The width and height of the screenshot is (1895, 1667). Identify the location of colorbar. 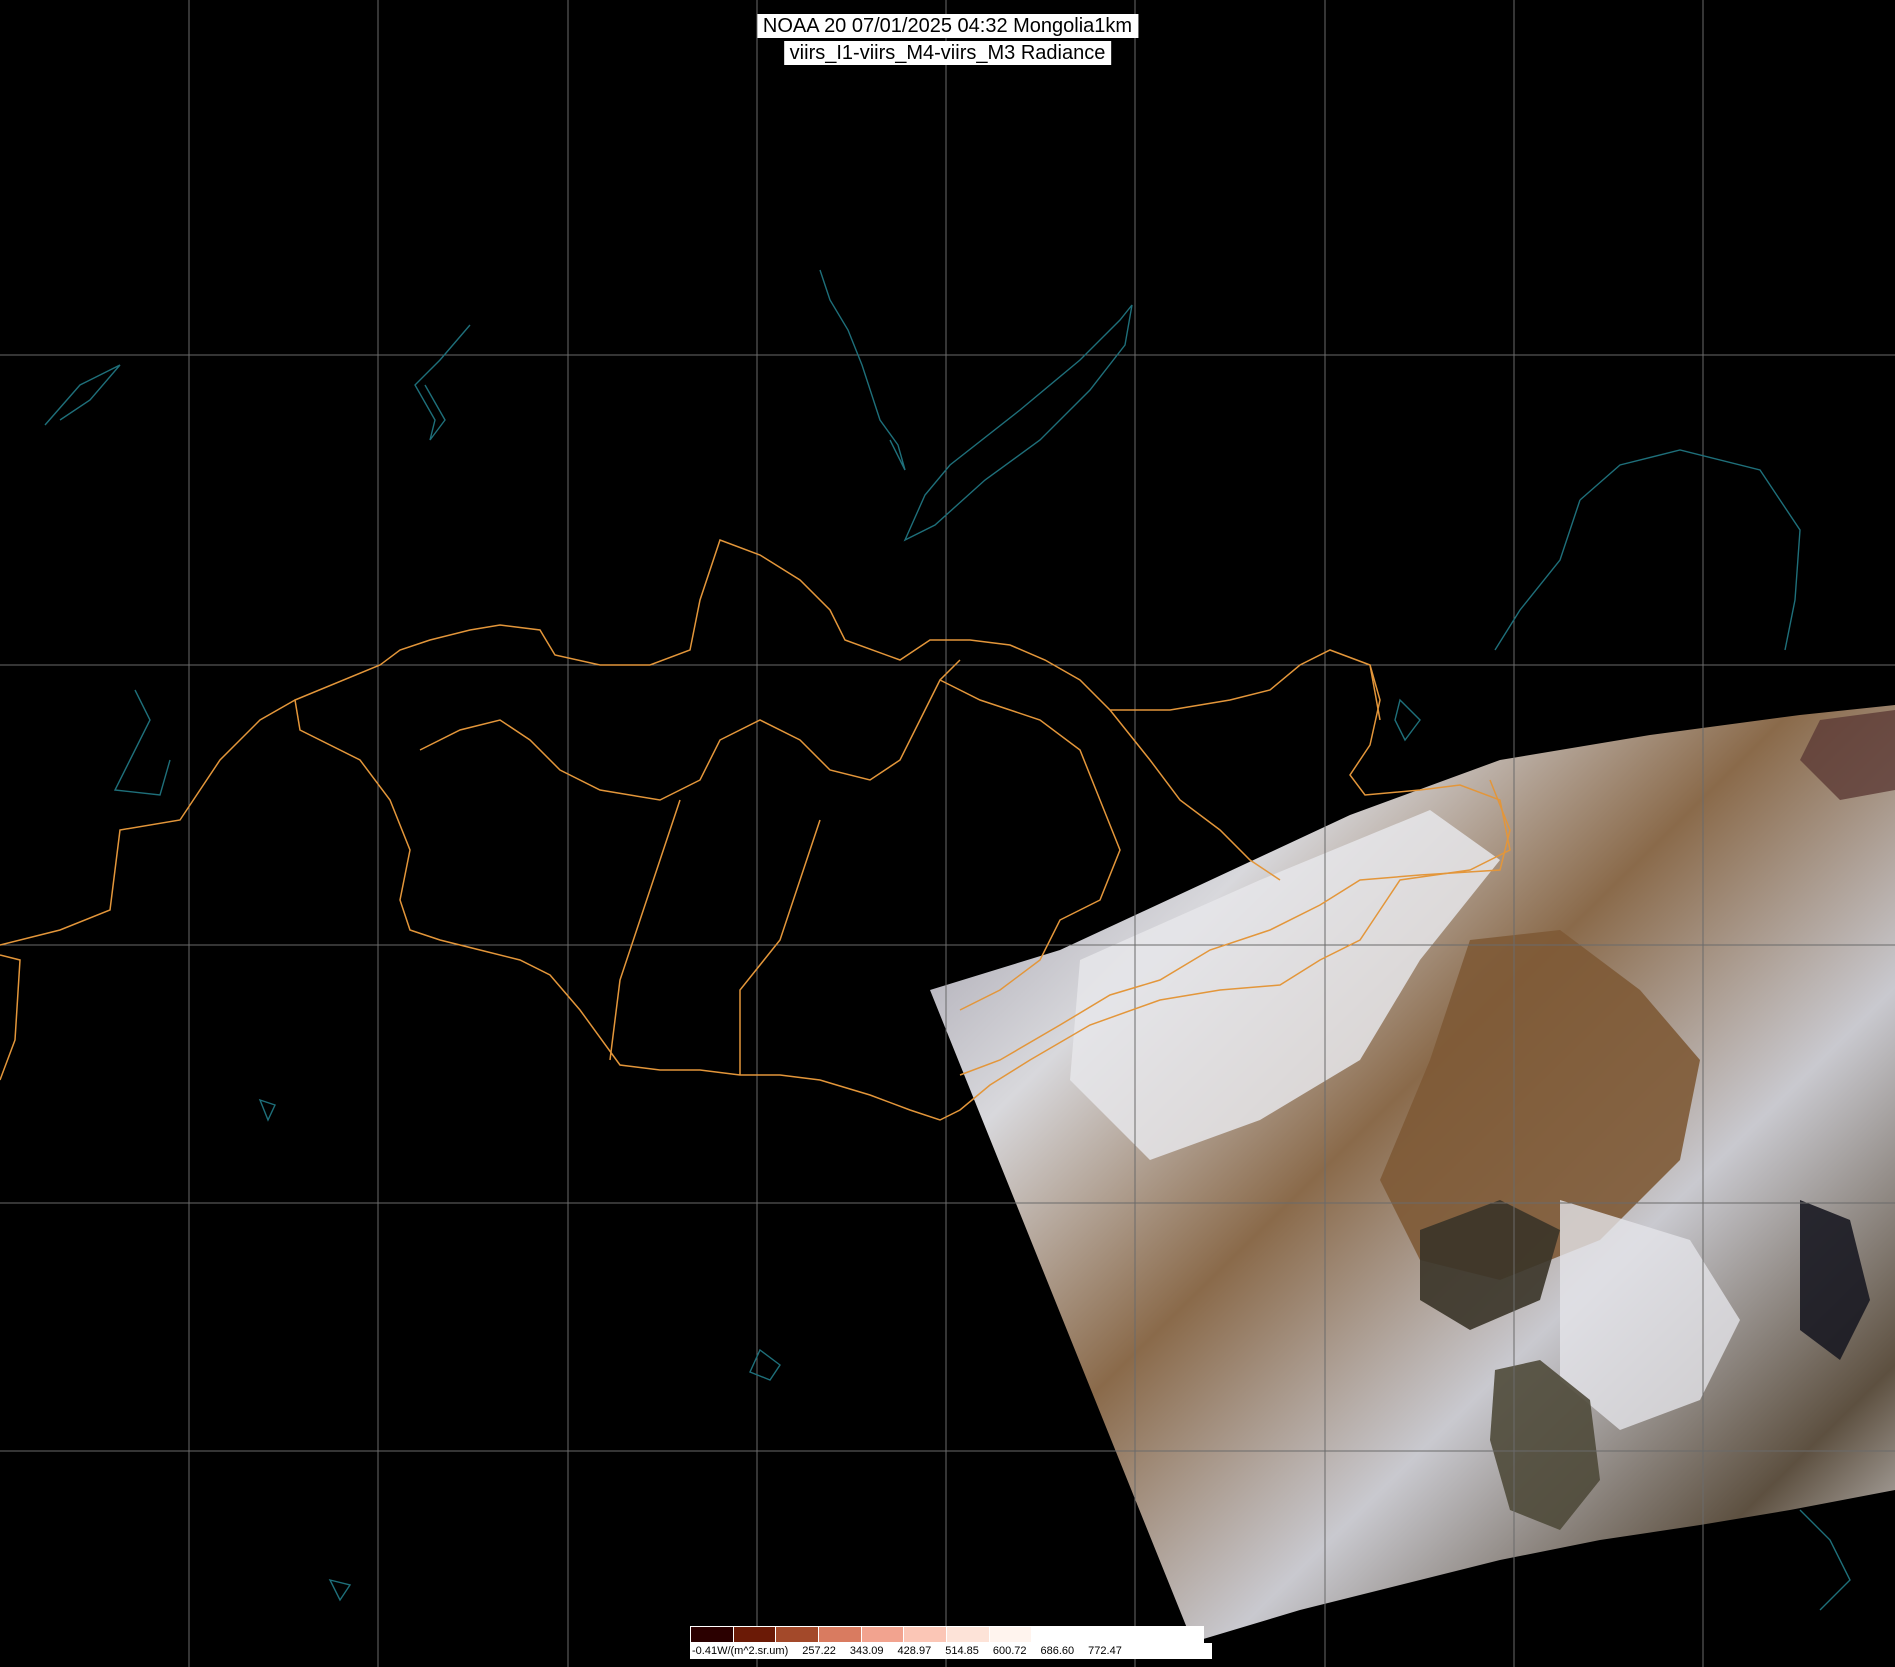
(947, 1634).